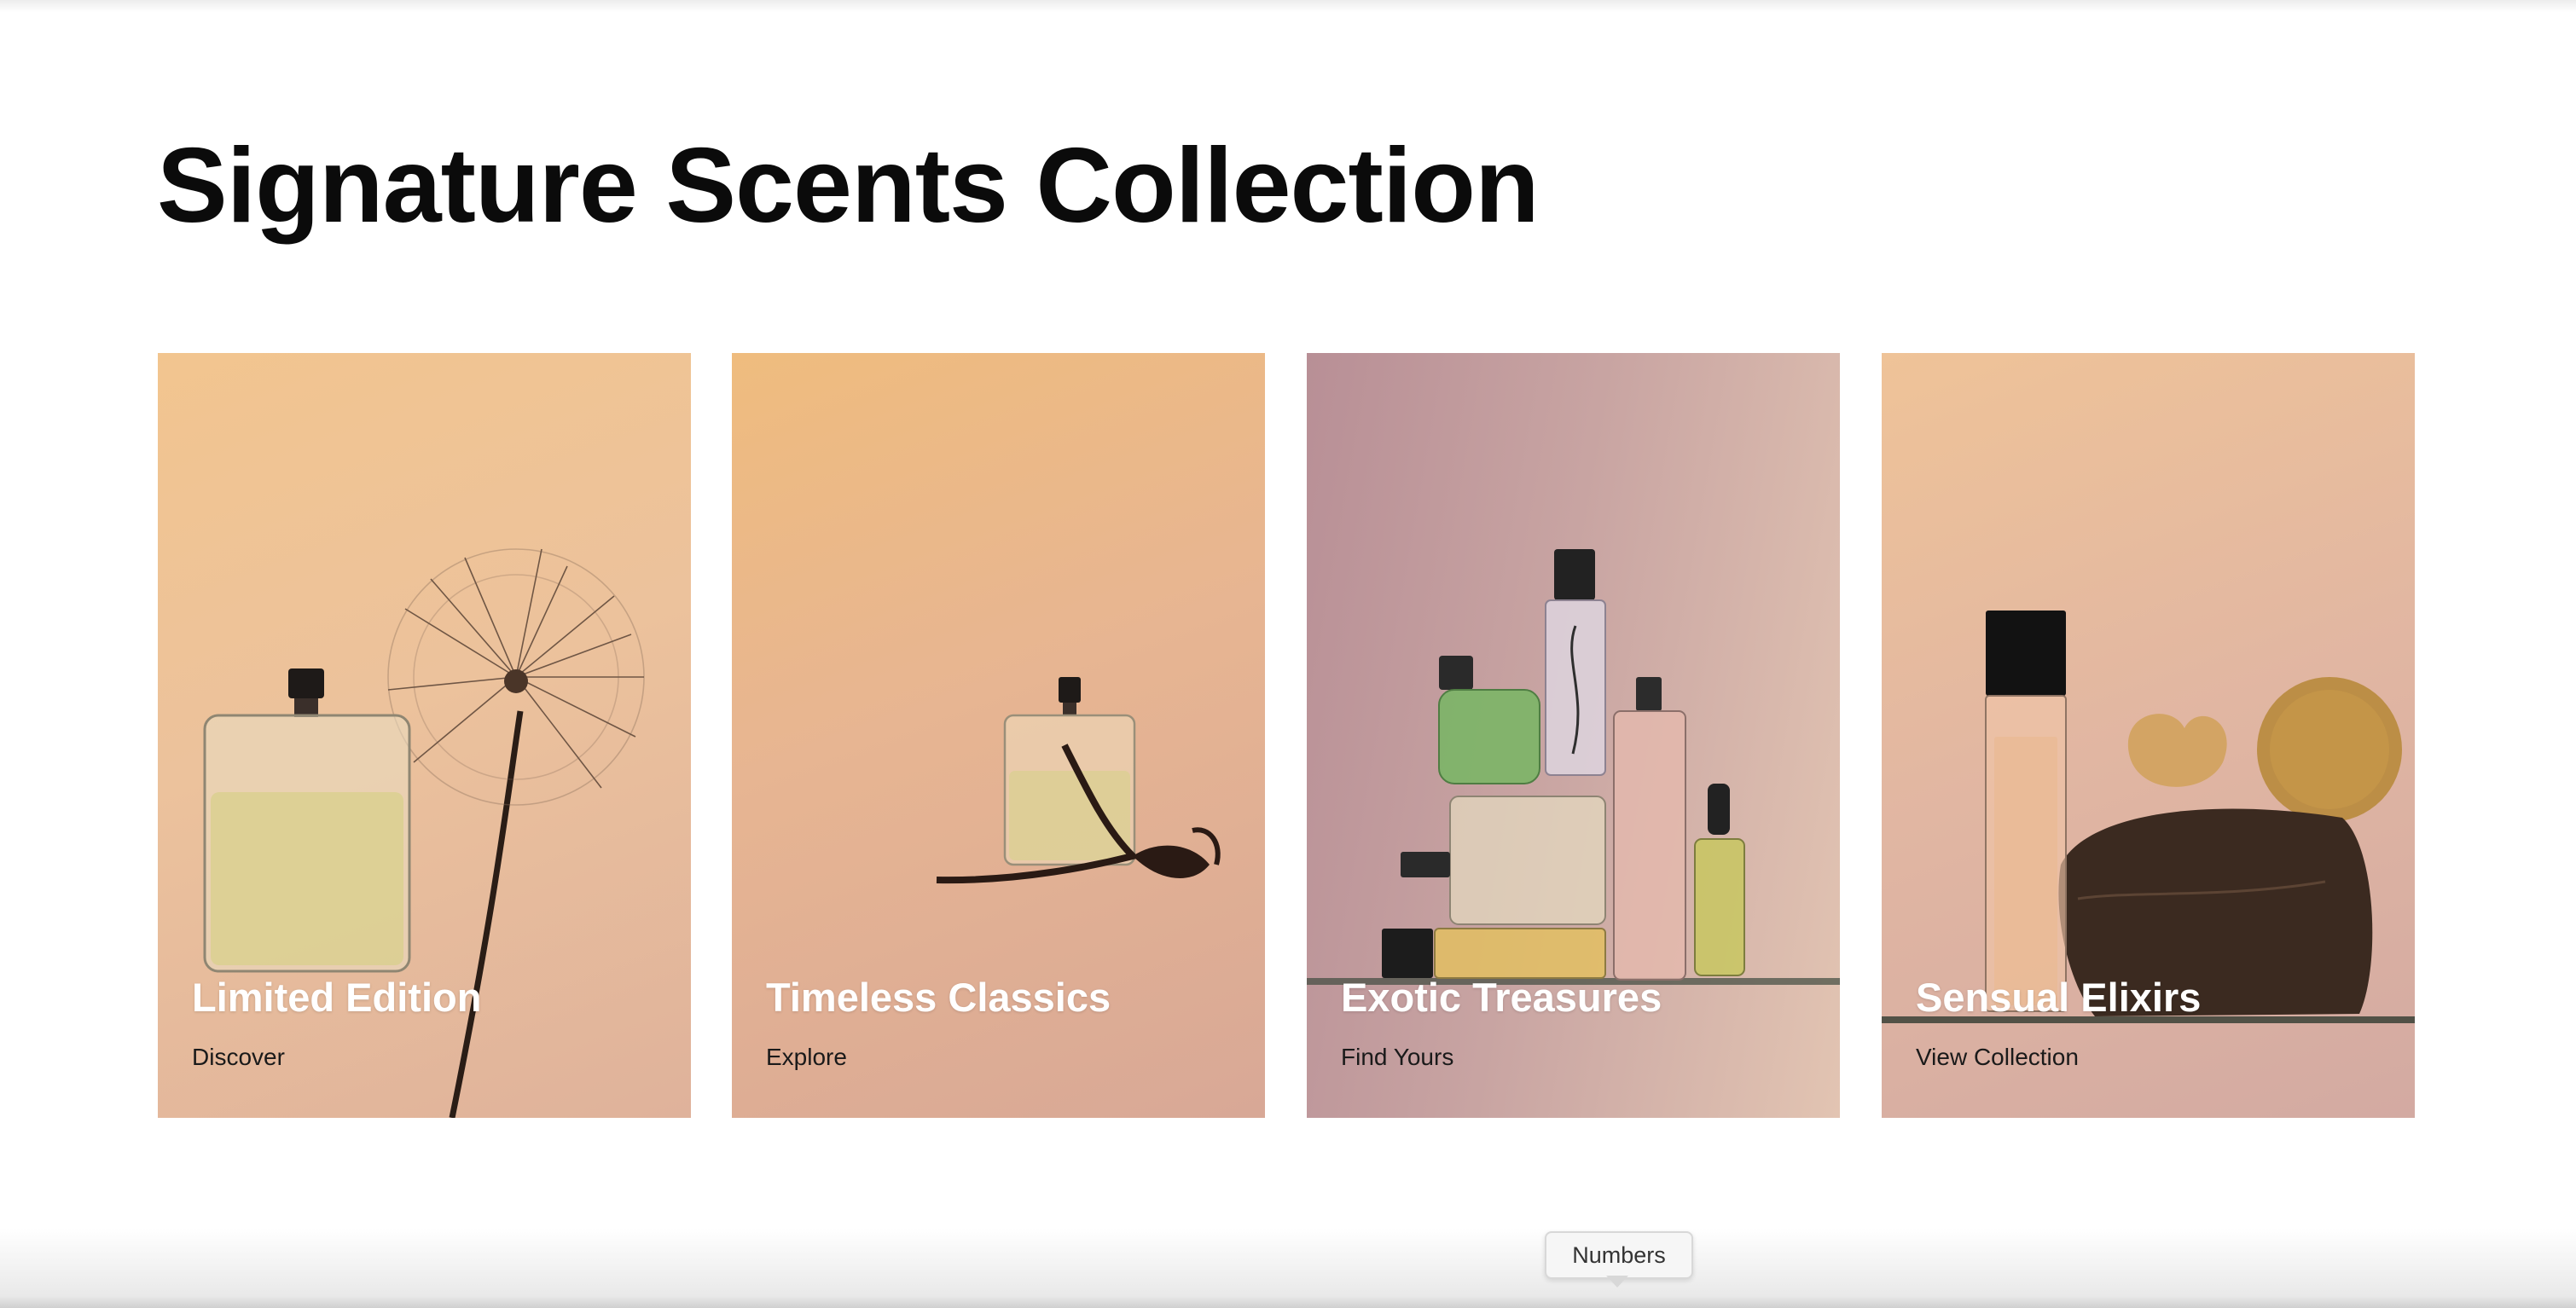  What do you see at coordinates (998, 735) in the screenshot?
I see `card-timeless-classics: Timeless Classics Explore` at bounding box center [998, 735].